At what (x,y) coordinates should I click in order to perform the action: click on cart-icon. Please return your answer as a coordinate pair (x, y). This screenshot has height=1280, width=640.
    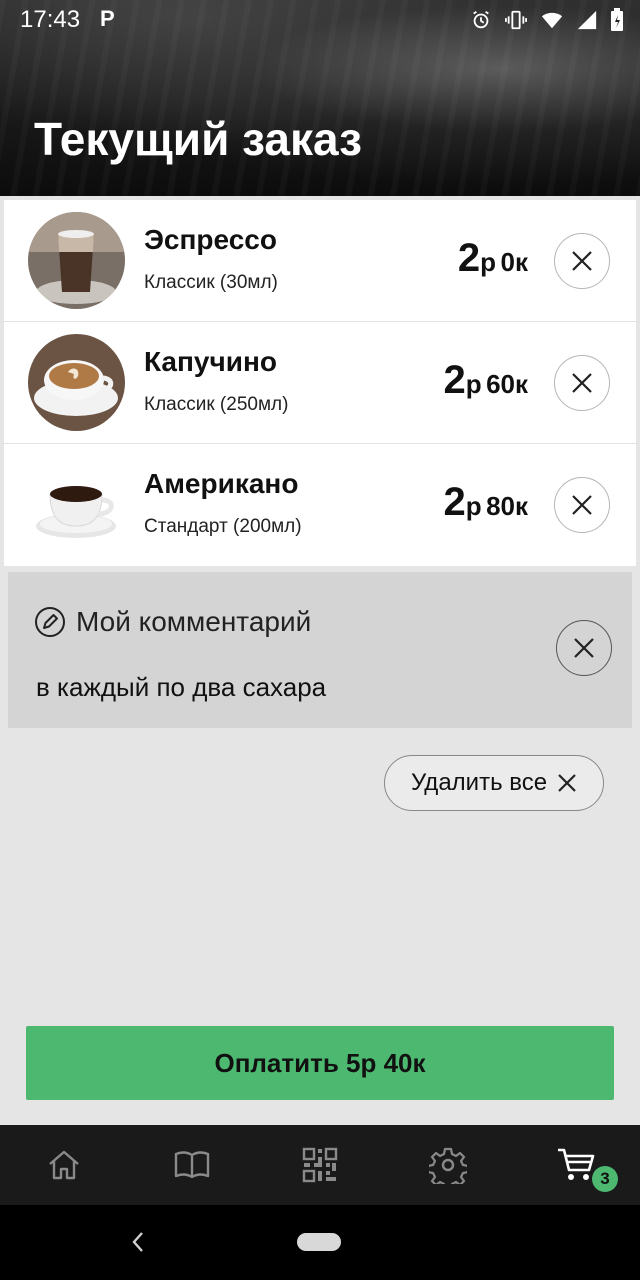
    Looking at the image, I should click on (576, 1164).